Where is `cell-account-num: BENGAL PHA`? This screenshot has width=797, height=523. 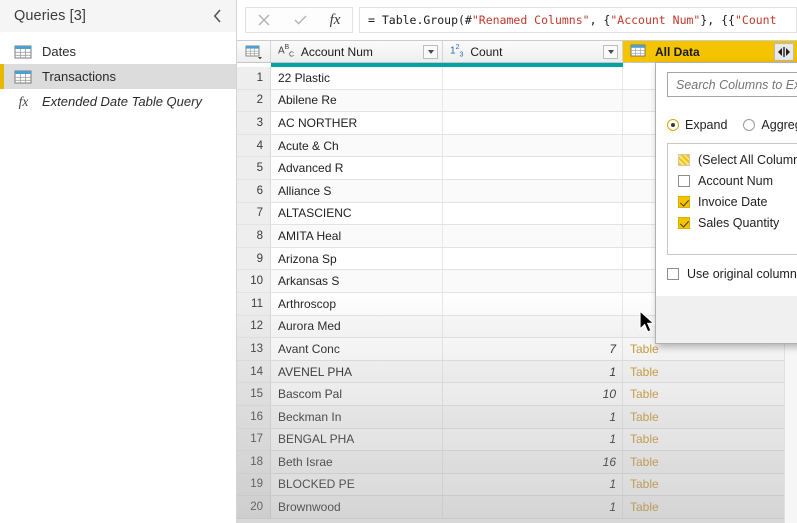
cell-account-num: BENGAL PHA is located at coordinates (357, 439).